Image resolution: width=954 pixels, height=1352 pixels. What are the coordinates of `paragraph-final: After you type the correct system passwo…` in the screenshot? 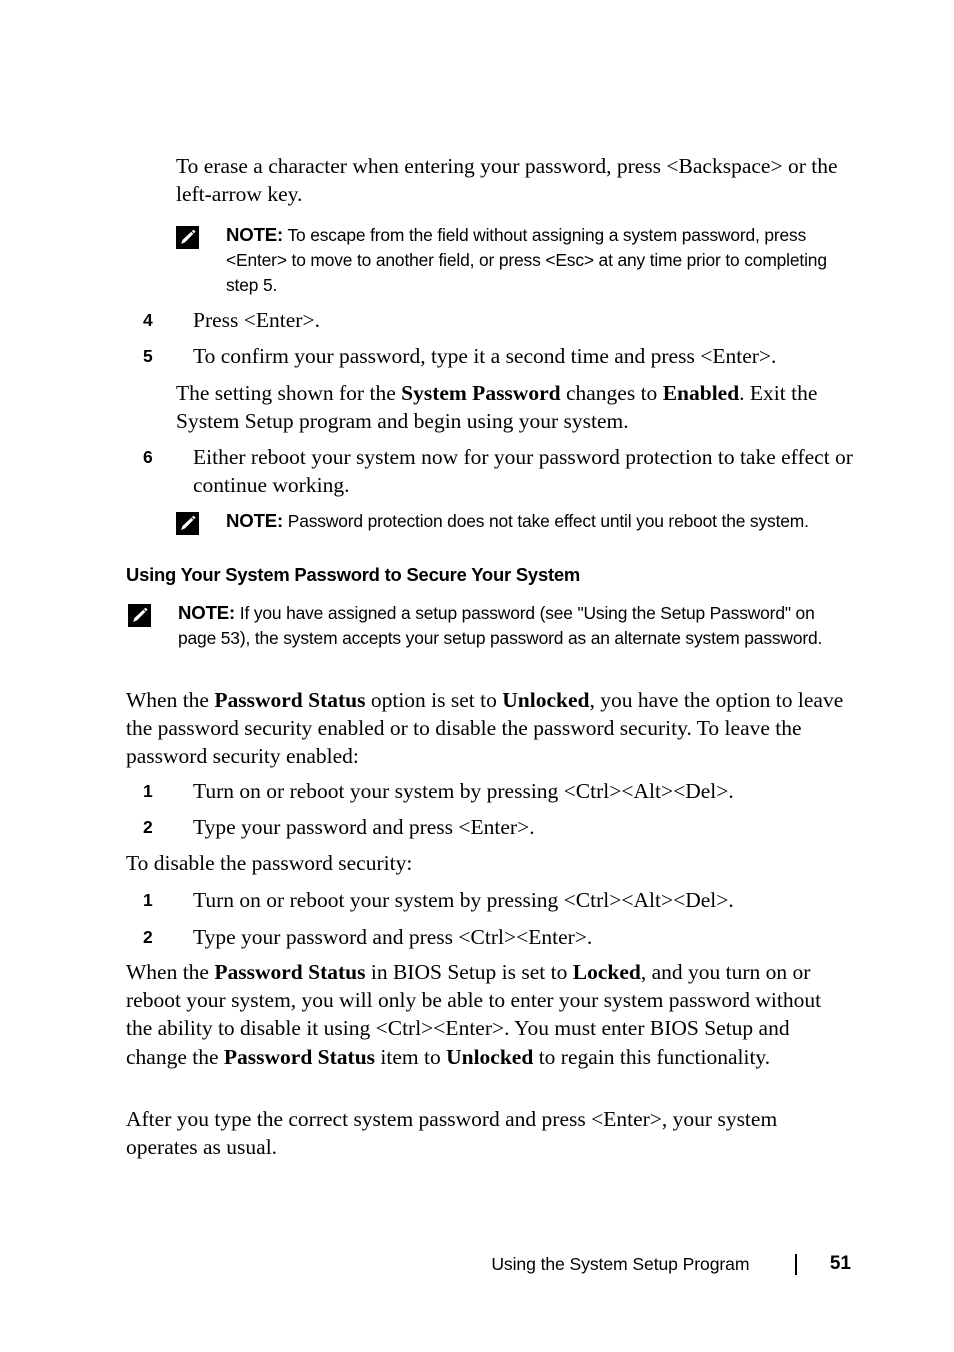 It's located at (452, 1133).